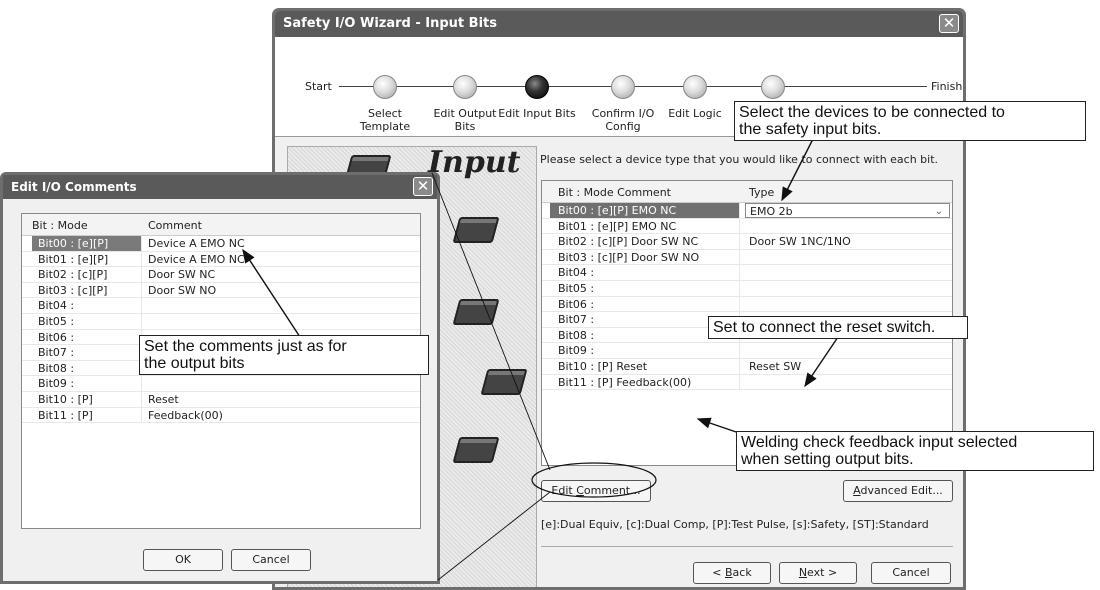 This screenshot has width=1100, height=590. What do you see at coordinates (872, 112) in the screenshot?
I see `callout-line: Select the devices to be connected to` at bounding box center [872, 112].